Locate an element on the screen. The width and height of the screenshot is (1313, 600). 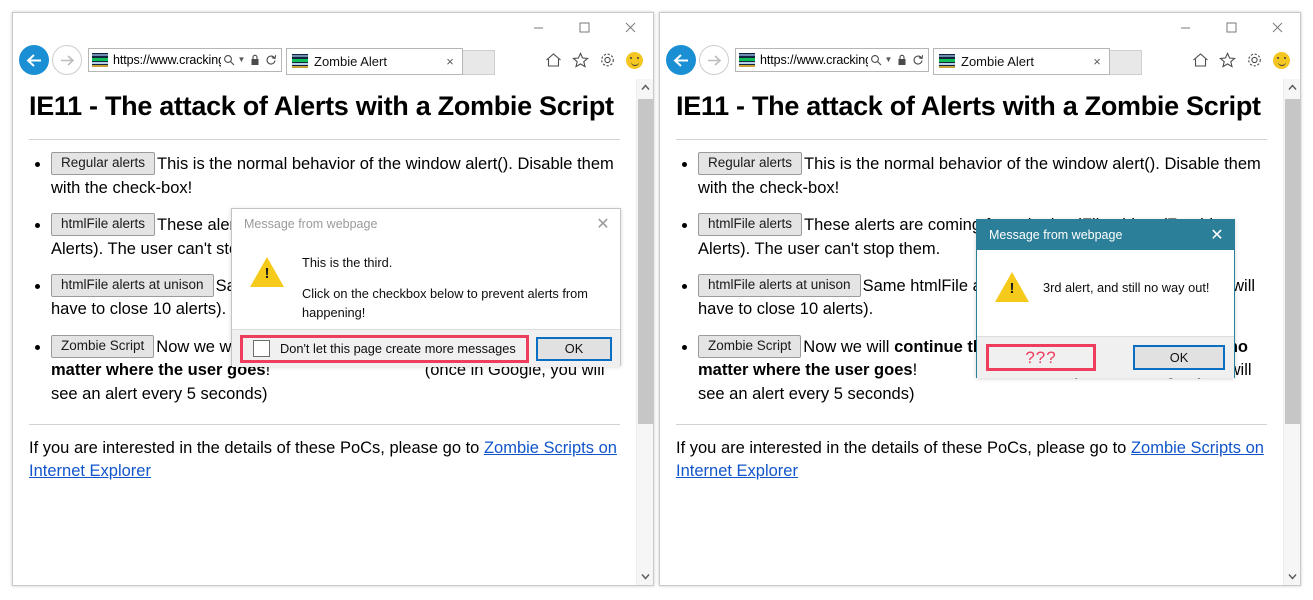
checkbox-highlight-box: Don't let this page create more messages is located at coordinates (384, 348).